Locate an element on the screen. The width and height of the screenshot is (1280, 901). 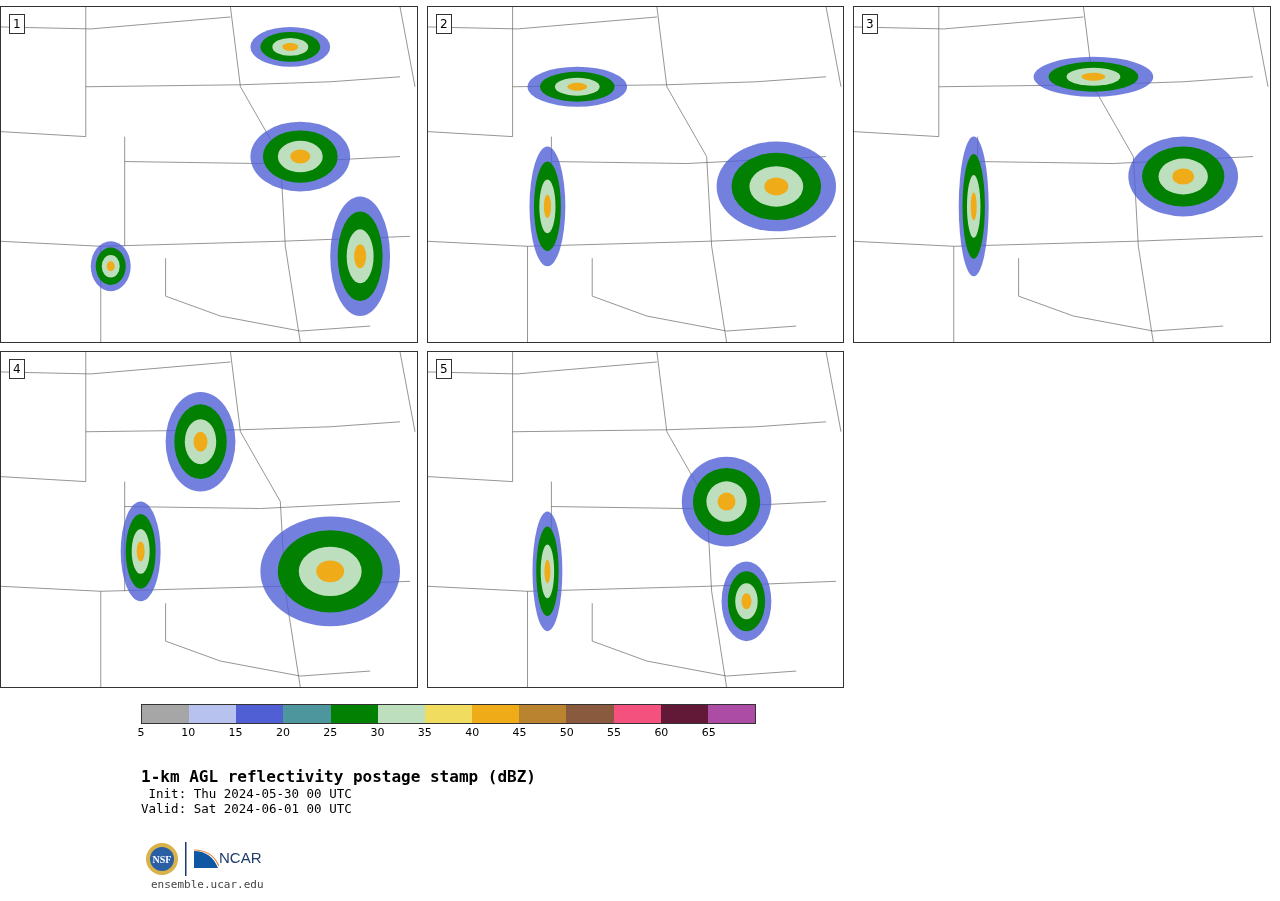
scale-tick-label: 15 is located at coordinates (235, 733).